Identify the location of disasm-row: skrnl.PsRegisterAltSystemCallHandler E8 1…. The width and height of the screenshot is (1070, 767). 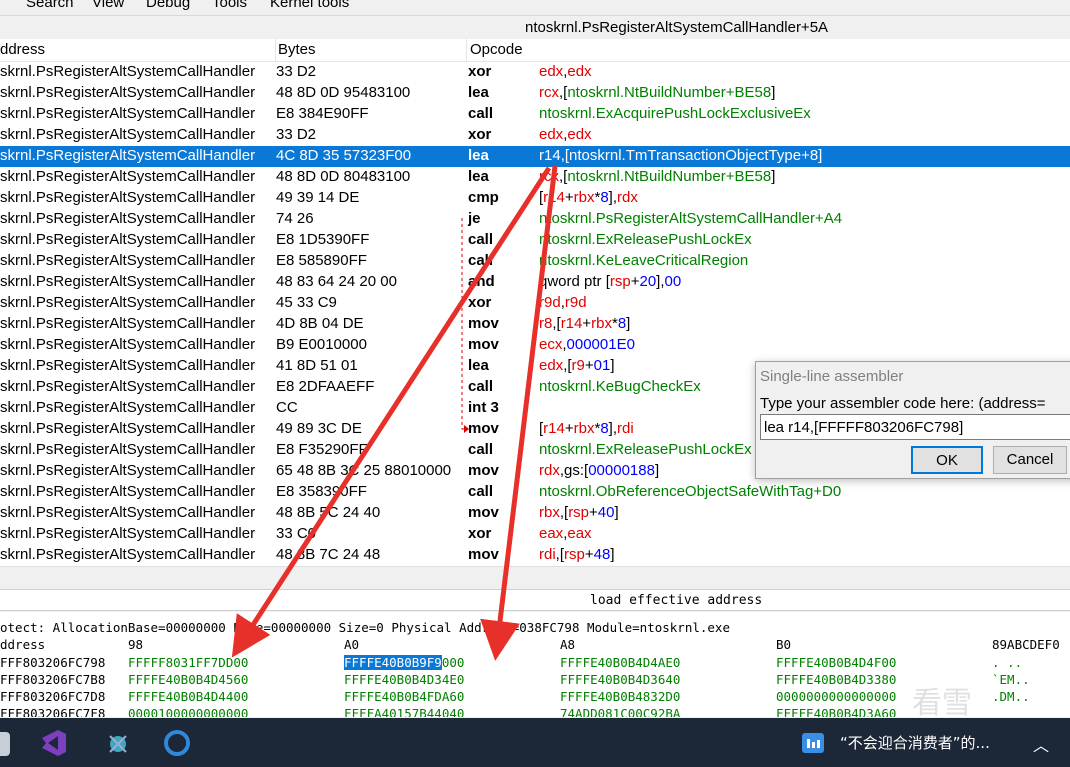
(535, 240).